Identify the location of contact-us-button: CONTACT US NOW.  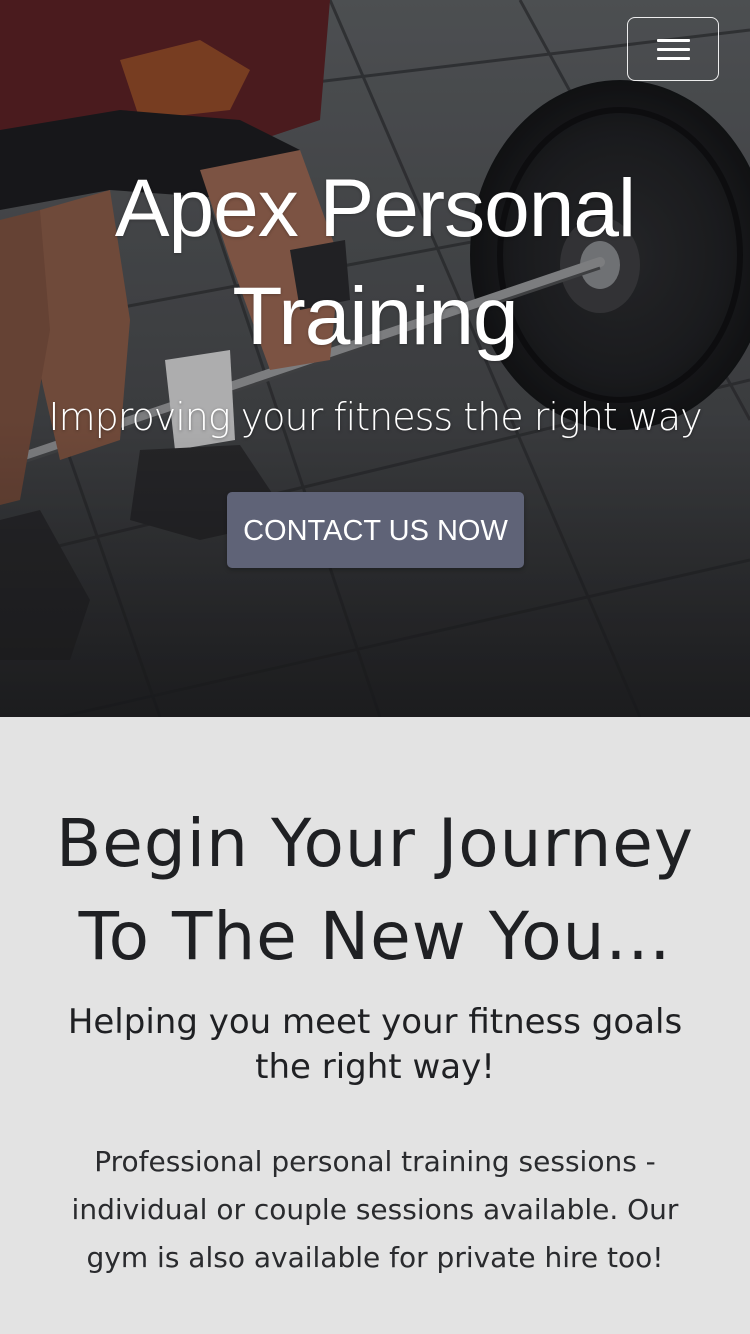
(375, 530).